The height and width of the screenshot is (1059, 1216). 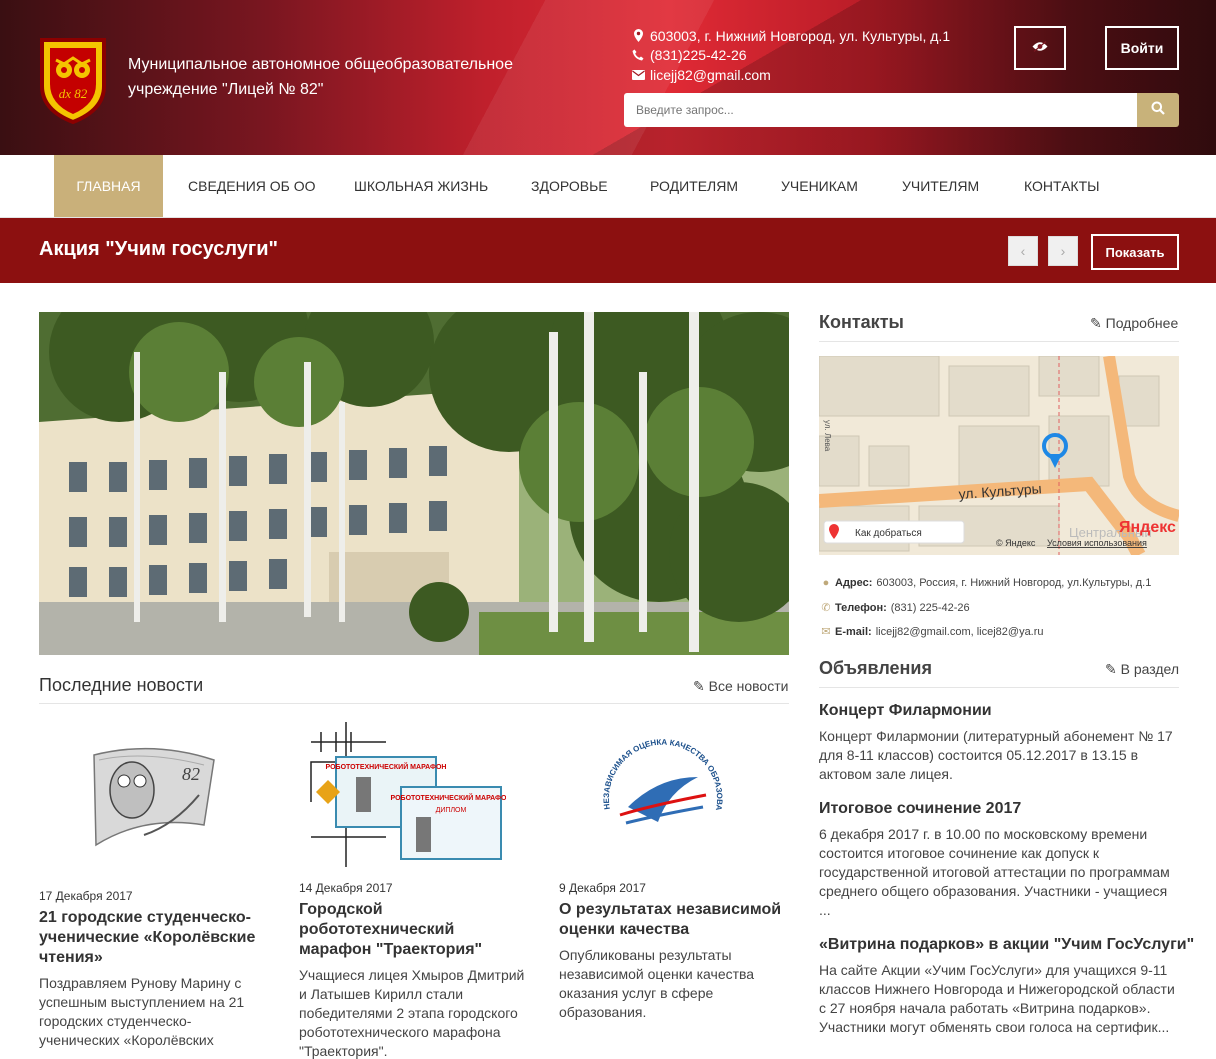 I want to click on announcements-divider, so click(x=999, y=687).